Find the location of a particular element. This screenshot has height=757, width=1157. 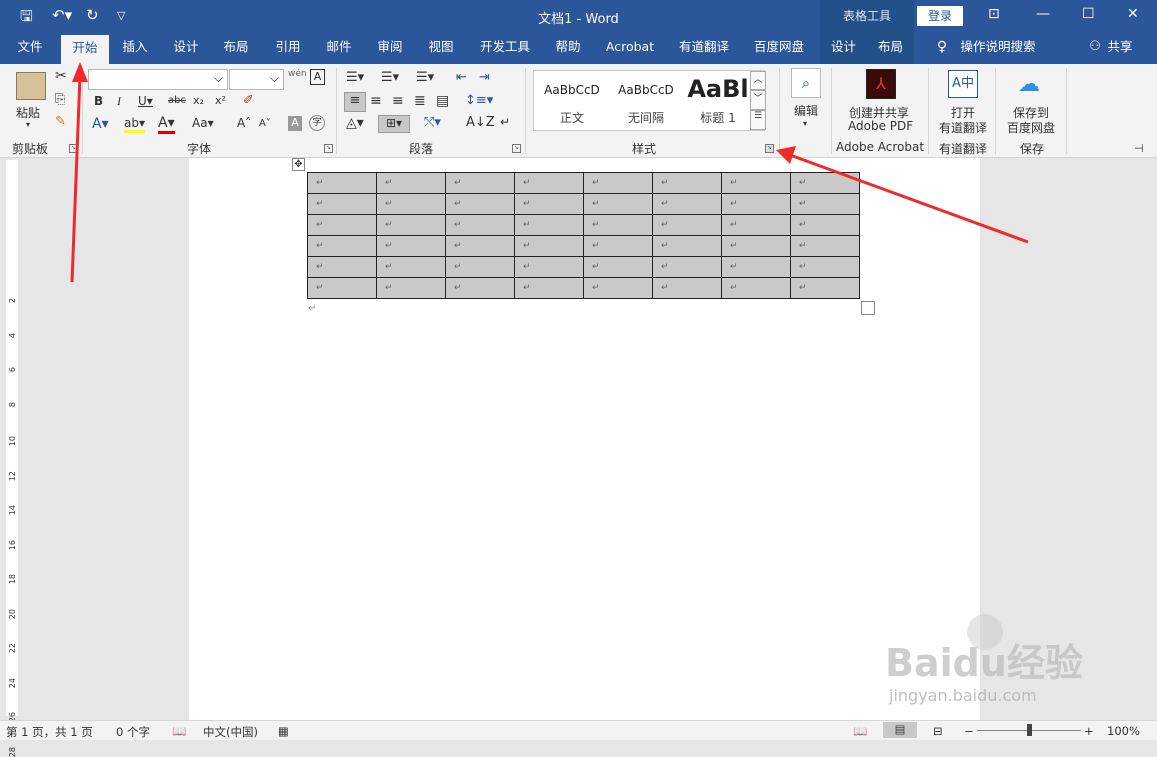

collapse-ribbon-icon: ⊣ is located at coordinates (1139, 148).